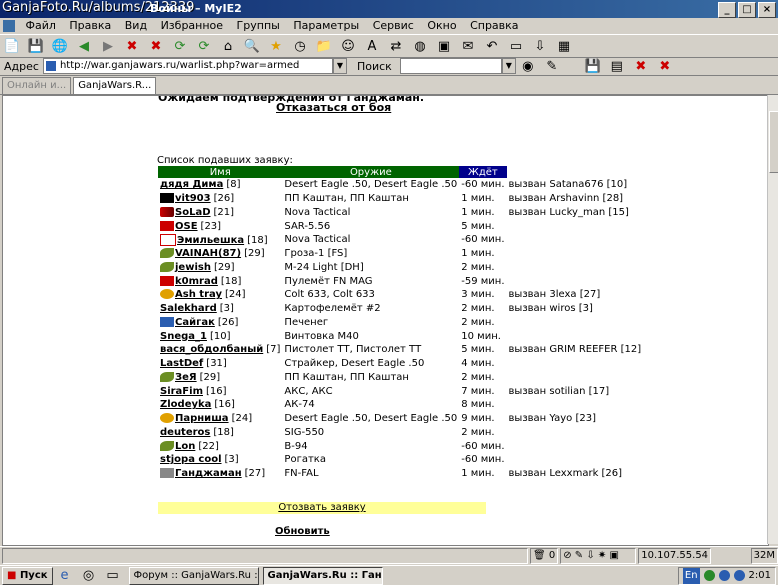 This screenshot has width=778, height=585. What do you see at coordinates (193, 575) in the screenshot?
I see `task-forum: Форум :: GanjaWars.Ru ::` at bounding box center [193, 575].